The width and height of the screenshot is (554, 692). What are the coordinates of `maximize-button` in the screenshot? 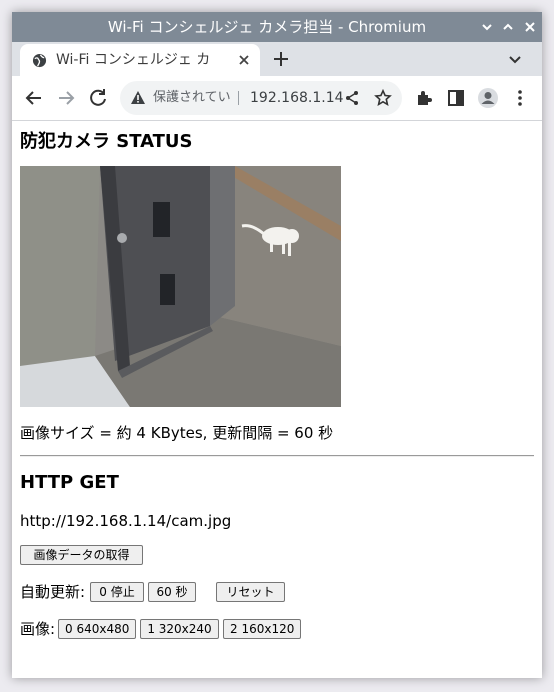 It's located at (508, 27).